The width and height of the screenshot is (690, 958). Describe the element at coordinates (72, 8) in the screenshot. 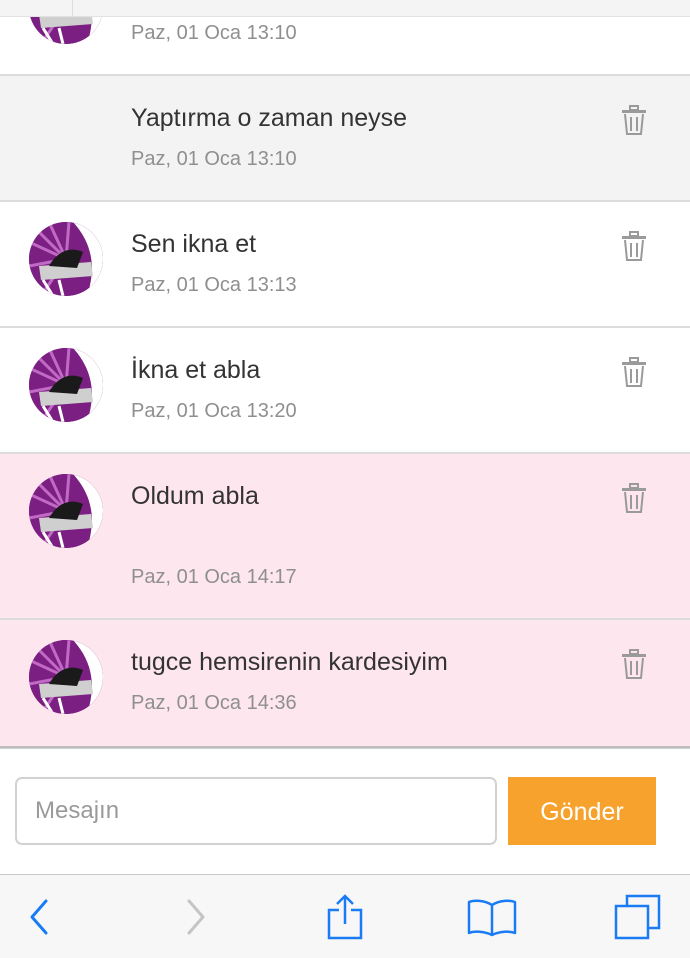

I see `divider` at that location.